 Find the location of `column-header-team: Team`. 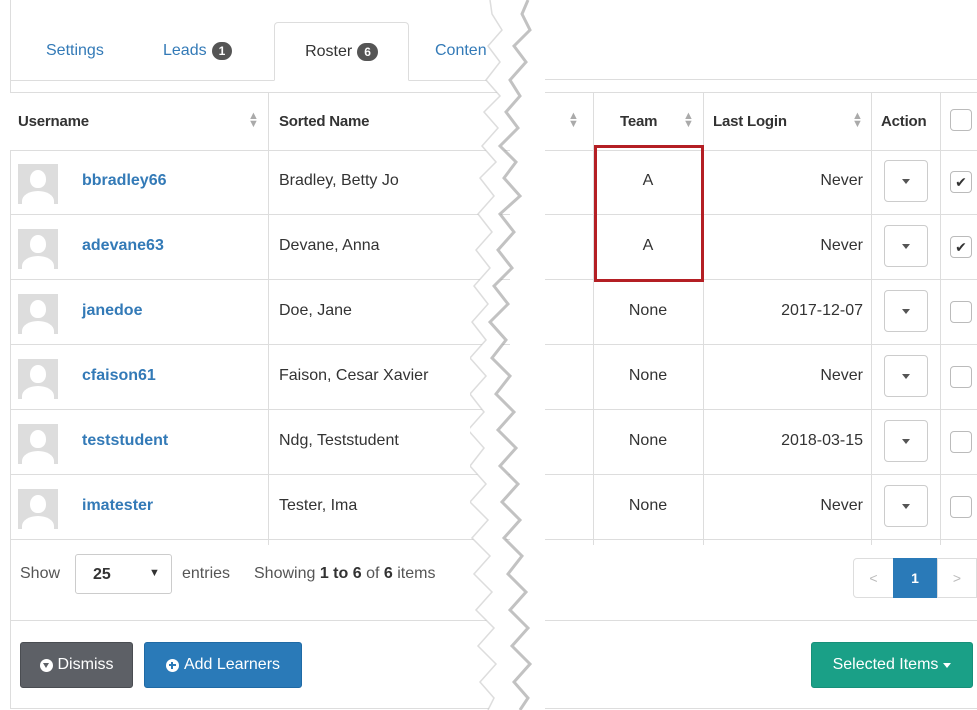

column-header-team: Team is located at coordinates (638, 121).